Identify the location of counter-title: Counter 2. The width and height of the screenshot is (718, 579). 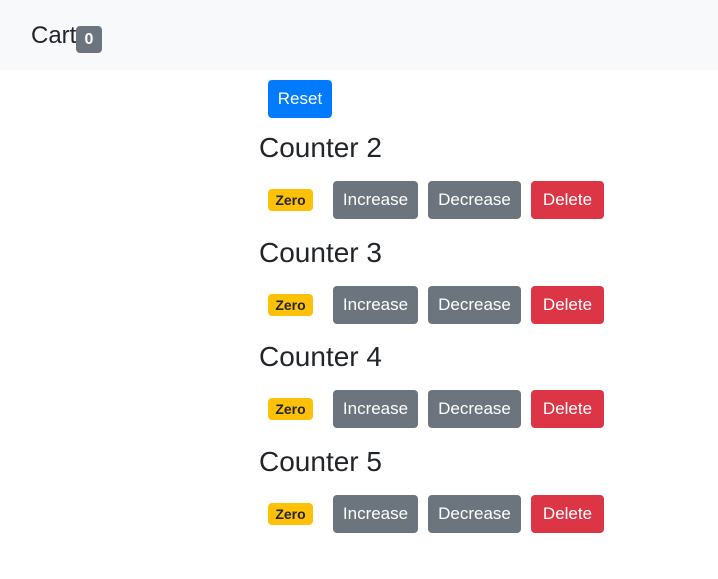
(320, 147).